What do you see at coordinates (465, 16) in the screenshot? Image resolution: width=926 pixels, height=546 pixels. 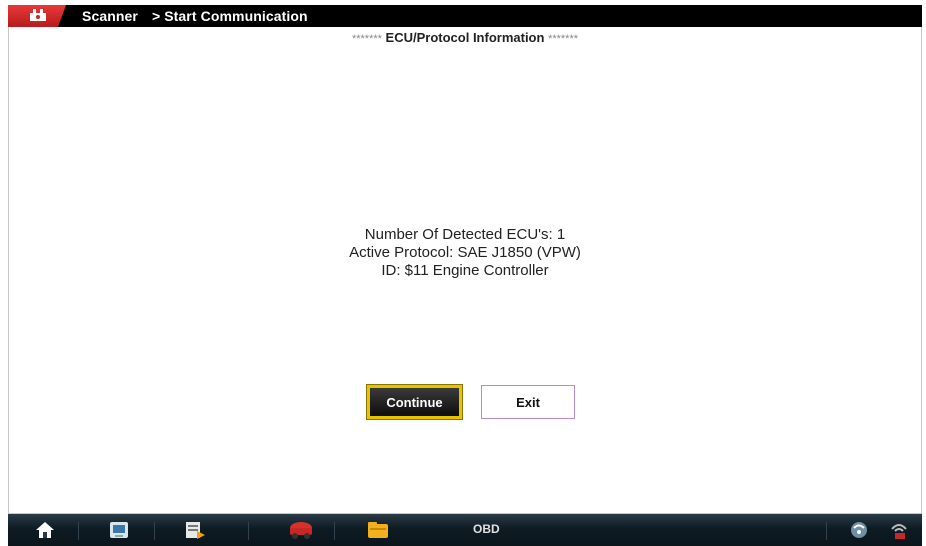 I see `title-bar: Scanner > Start Communication` at bounding box center [465, 16].